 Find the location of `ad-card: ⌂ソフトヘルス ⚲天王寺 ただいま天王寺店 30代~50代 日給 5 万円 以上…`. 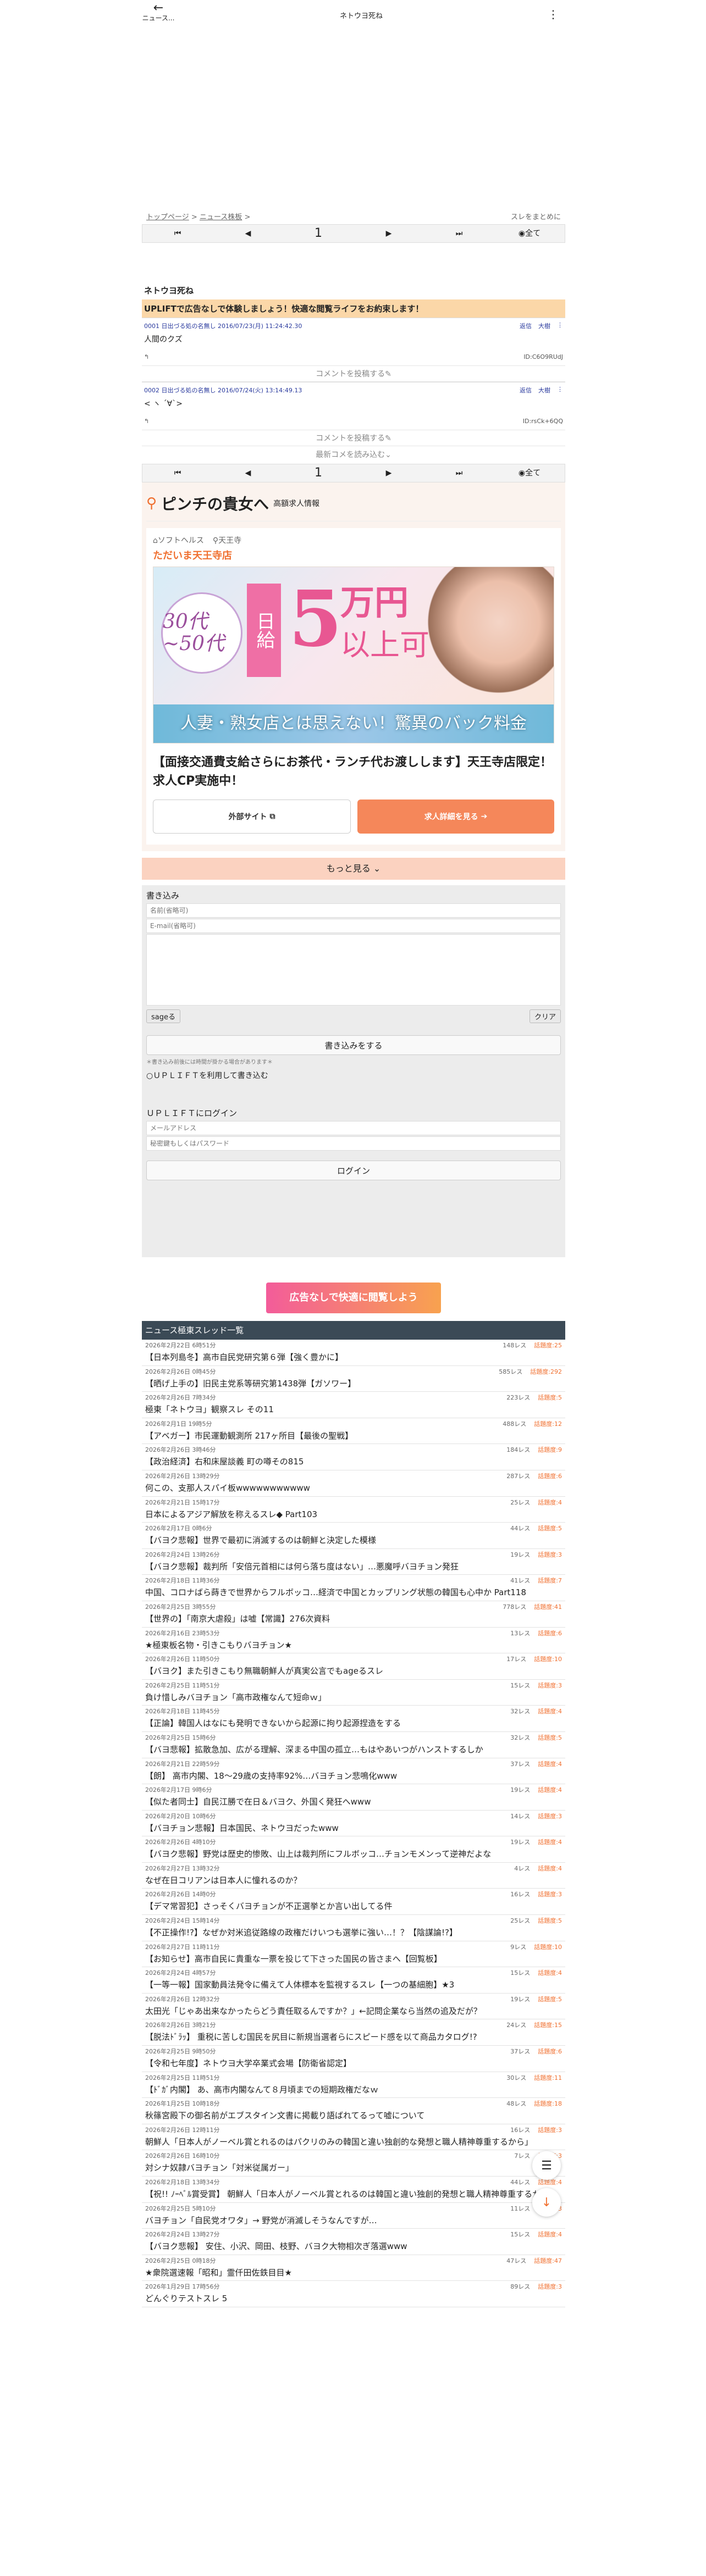

ad-card: ⌂ソフトヘルス ⚲天王寺 ただいま天王寺店 30代~50代 日給 5 万円 以上… is located at coordinates (353, 686).